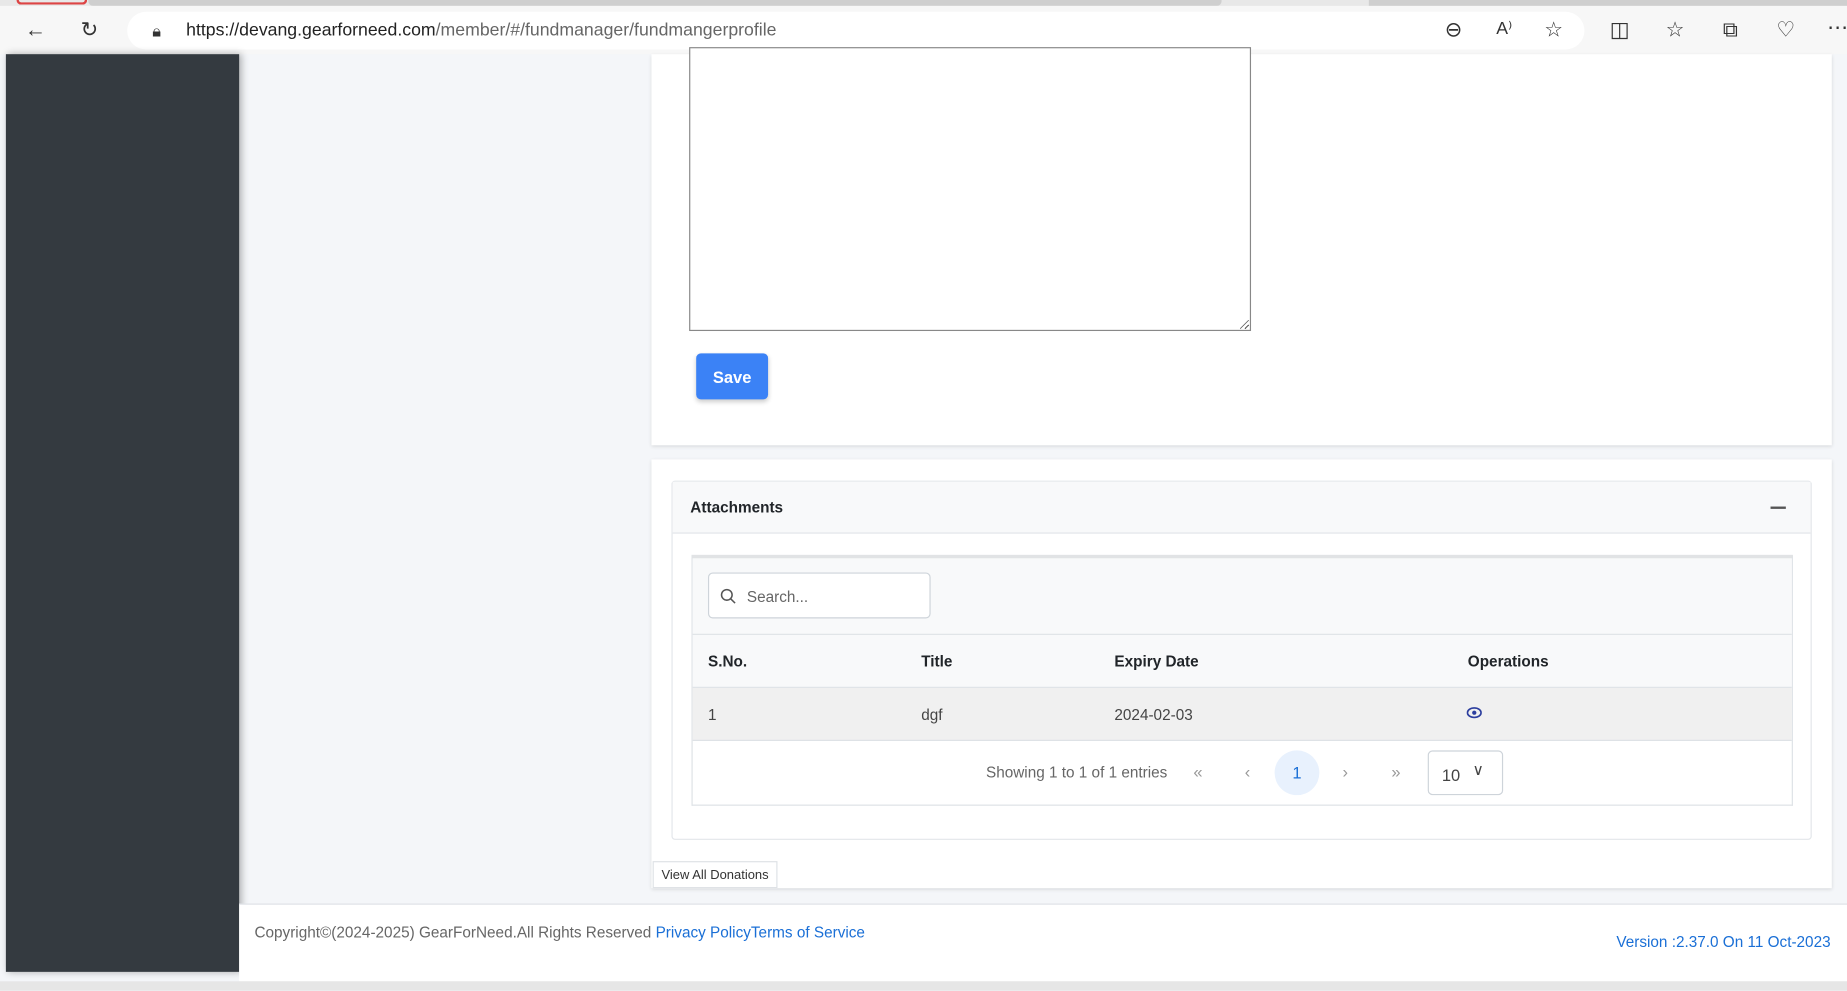  What do you see at coordinates (89, 30) in the screenshot?
I see `refresh-icon: ↻` at bounding box center [89, 30].